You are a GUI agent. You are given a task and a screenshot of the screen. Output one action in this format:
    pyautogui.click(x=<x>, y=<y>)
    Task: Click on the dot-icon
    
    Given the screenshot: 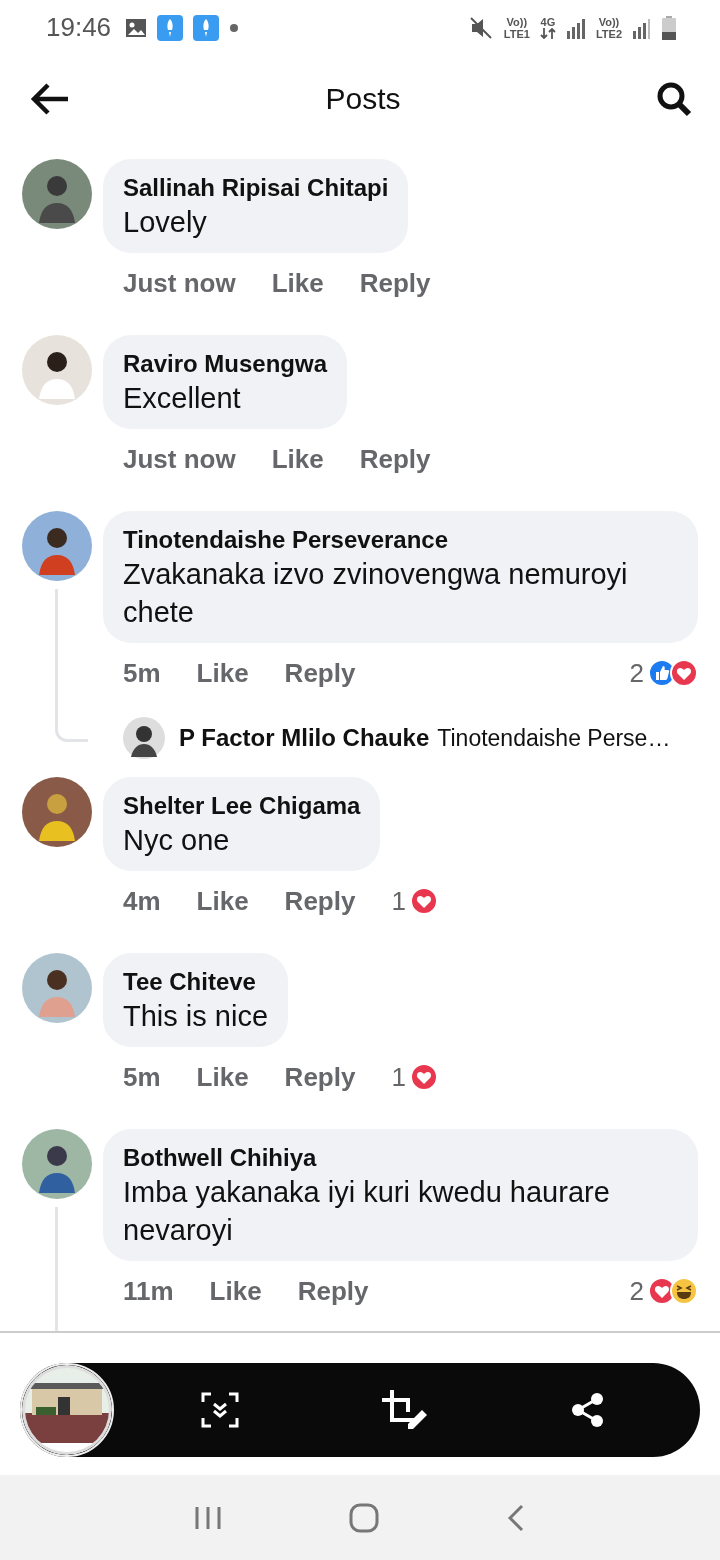 What is the action you would take?
    pyautogui.click(x=234, y=27)
    